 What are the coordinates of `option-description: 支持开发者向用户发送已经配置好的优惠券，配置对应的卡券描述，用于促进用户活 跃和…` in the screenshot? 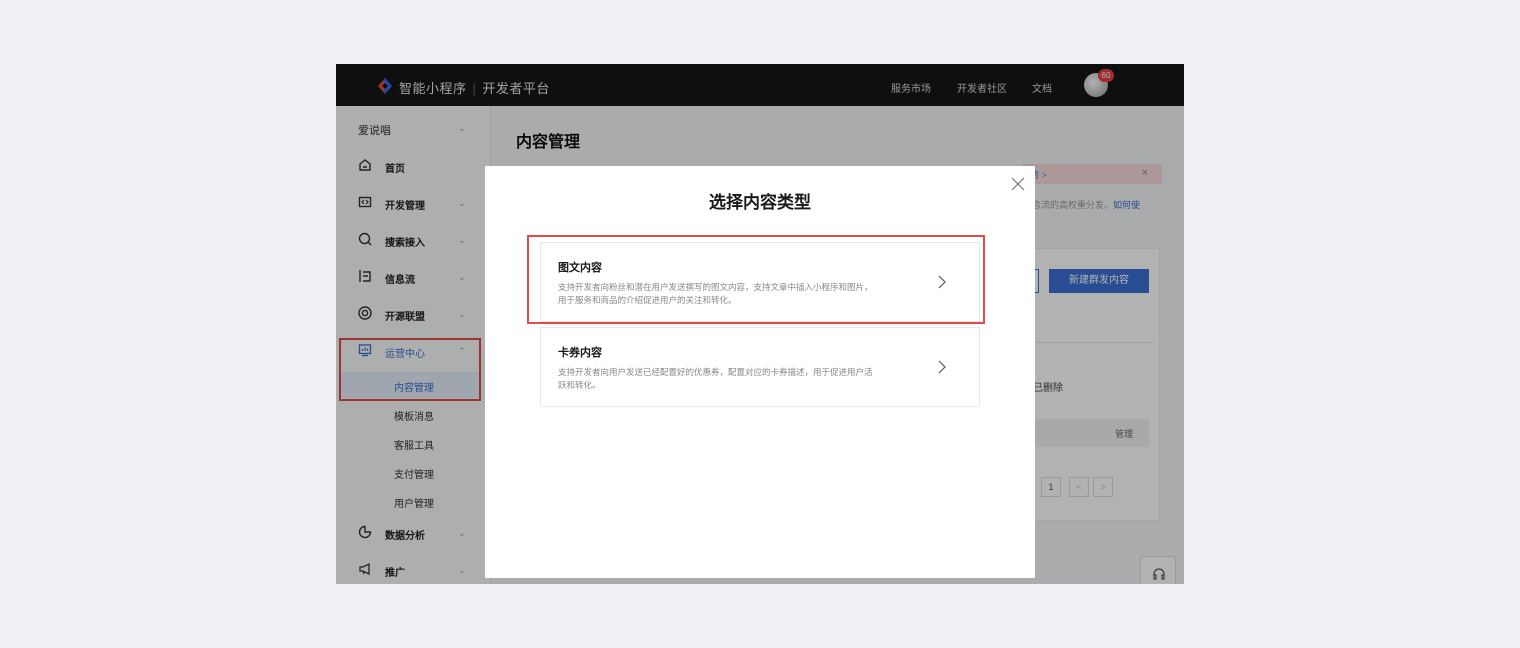 It's located at (738, 379).